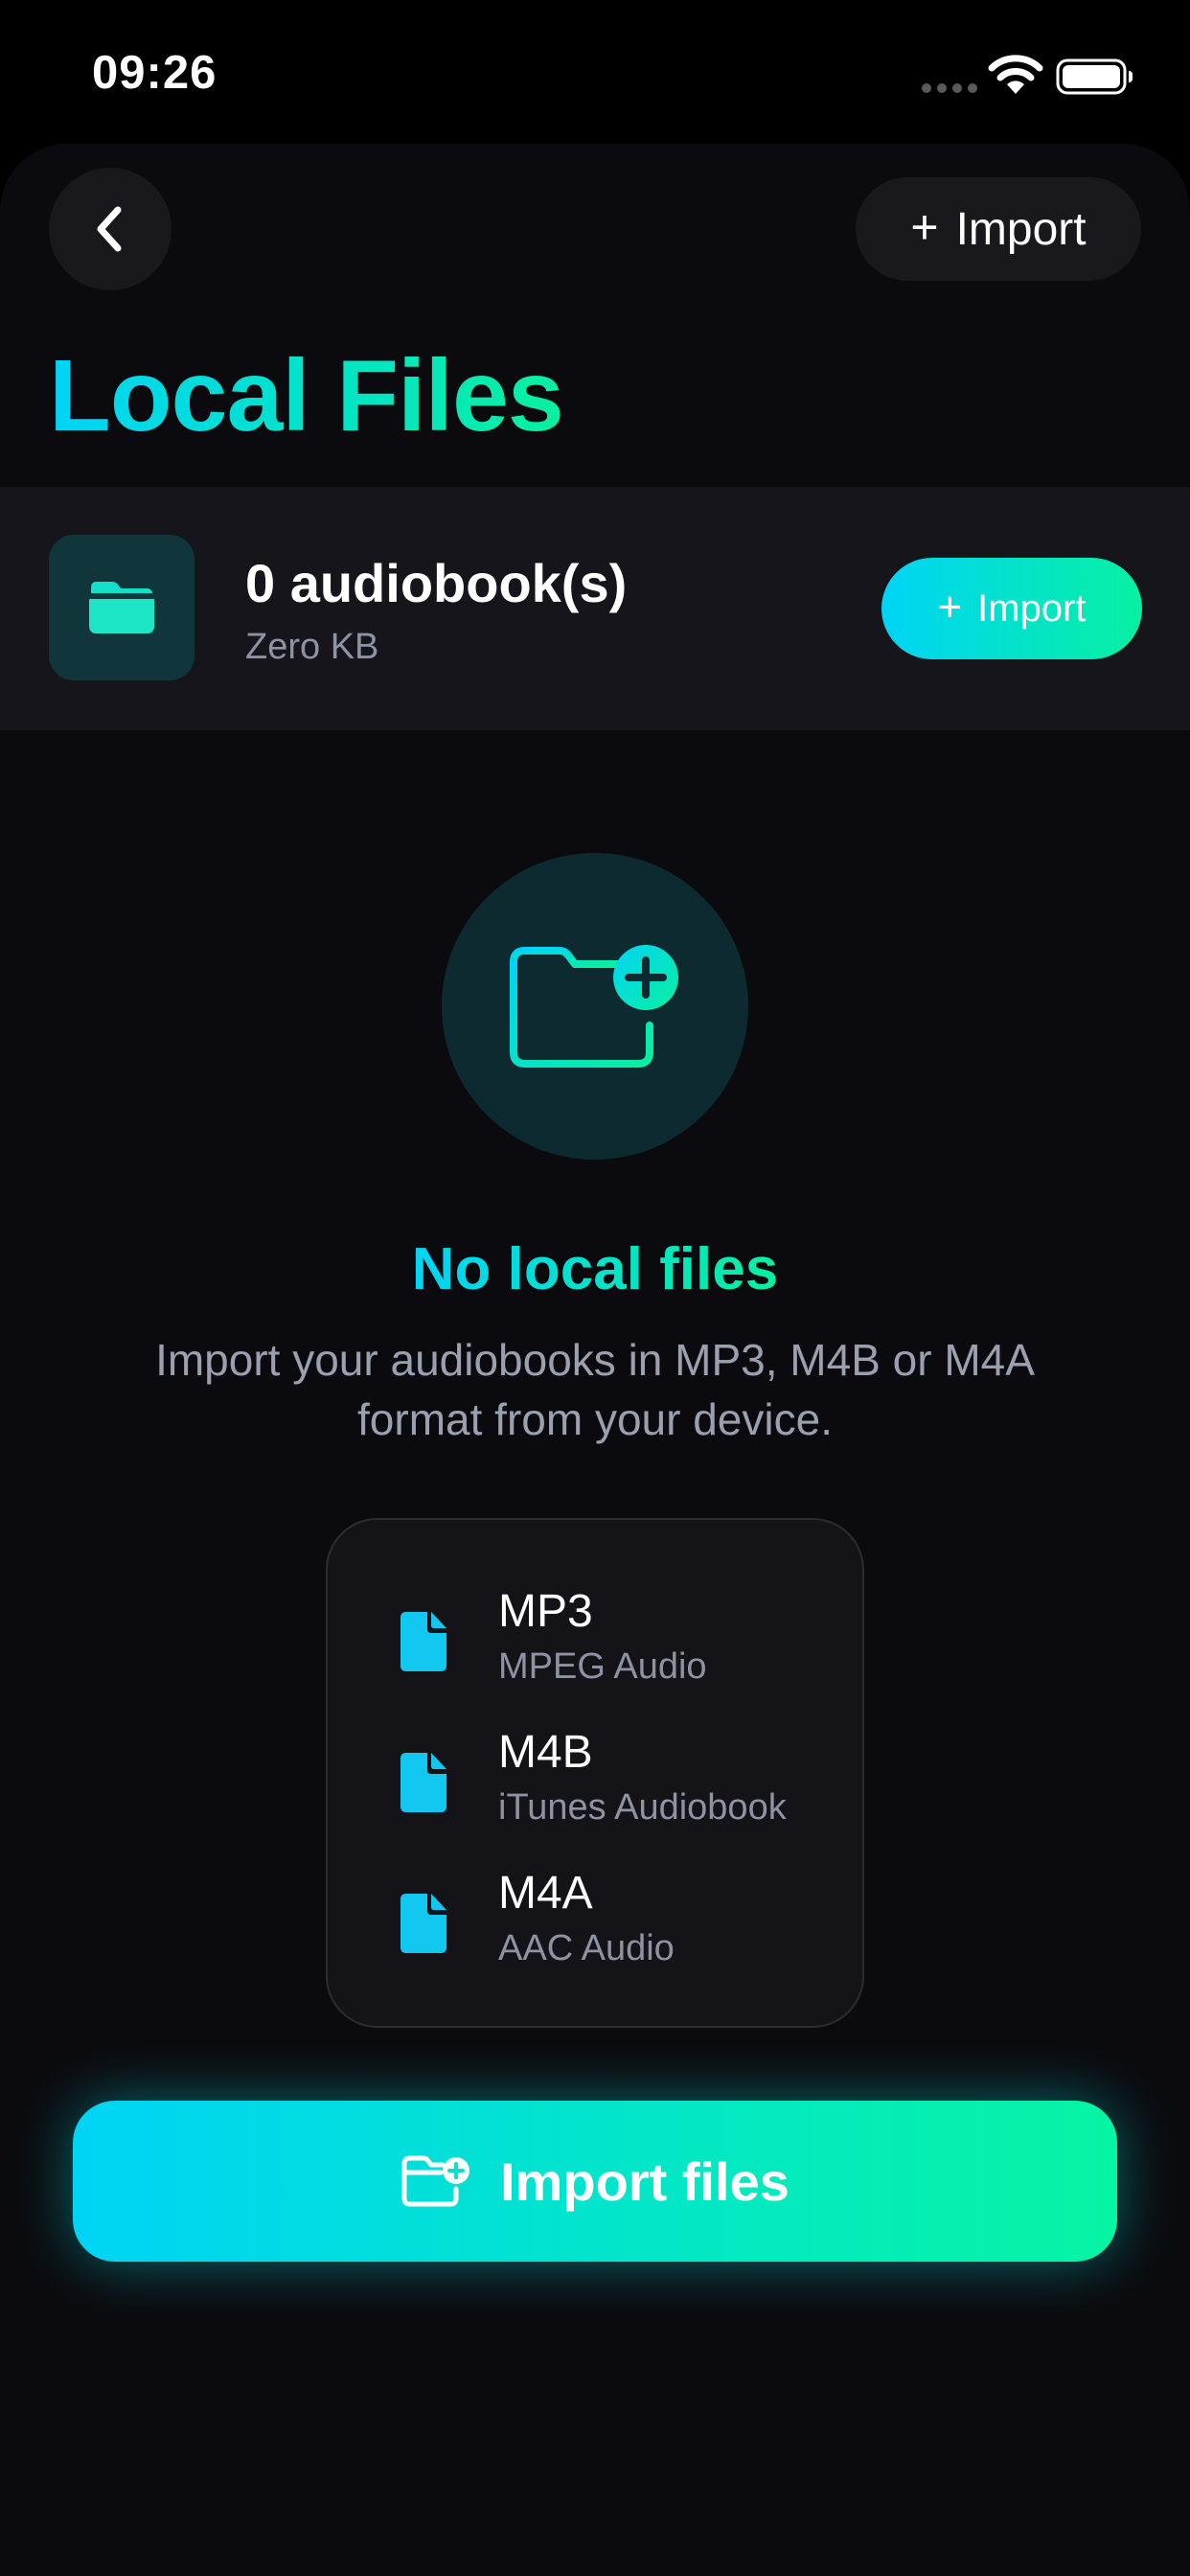 The image size is (1190, 2576). Describe the element at coordinates (1015, 74) in the screenshot. I see `wifi-icon` at that location.